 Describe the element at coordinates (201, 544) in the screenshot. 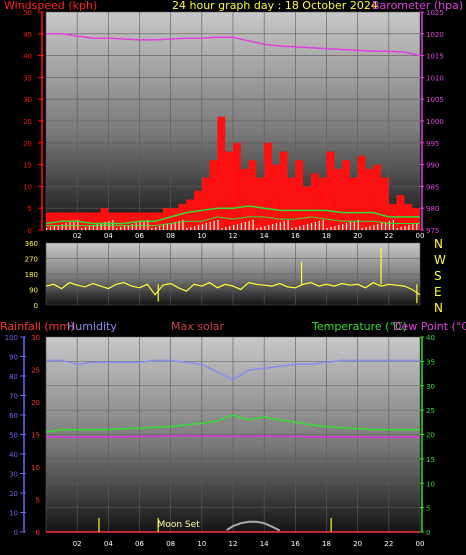

I see `x-tick-label: 10` at that location.